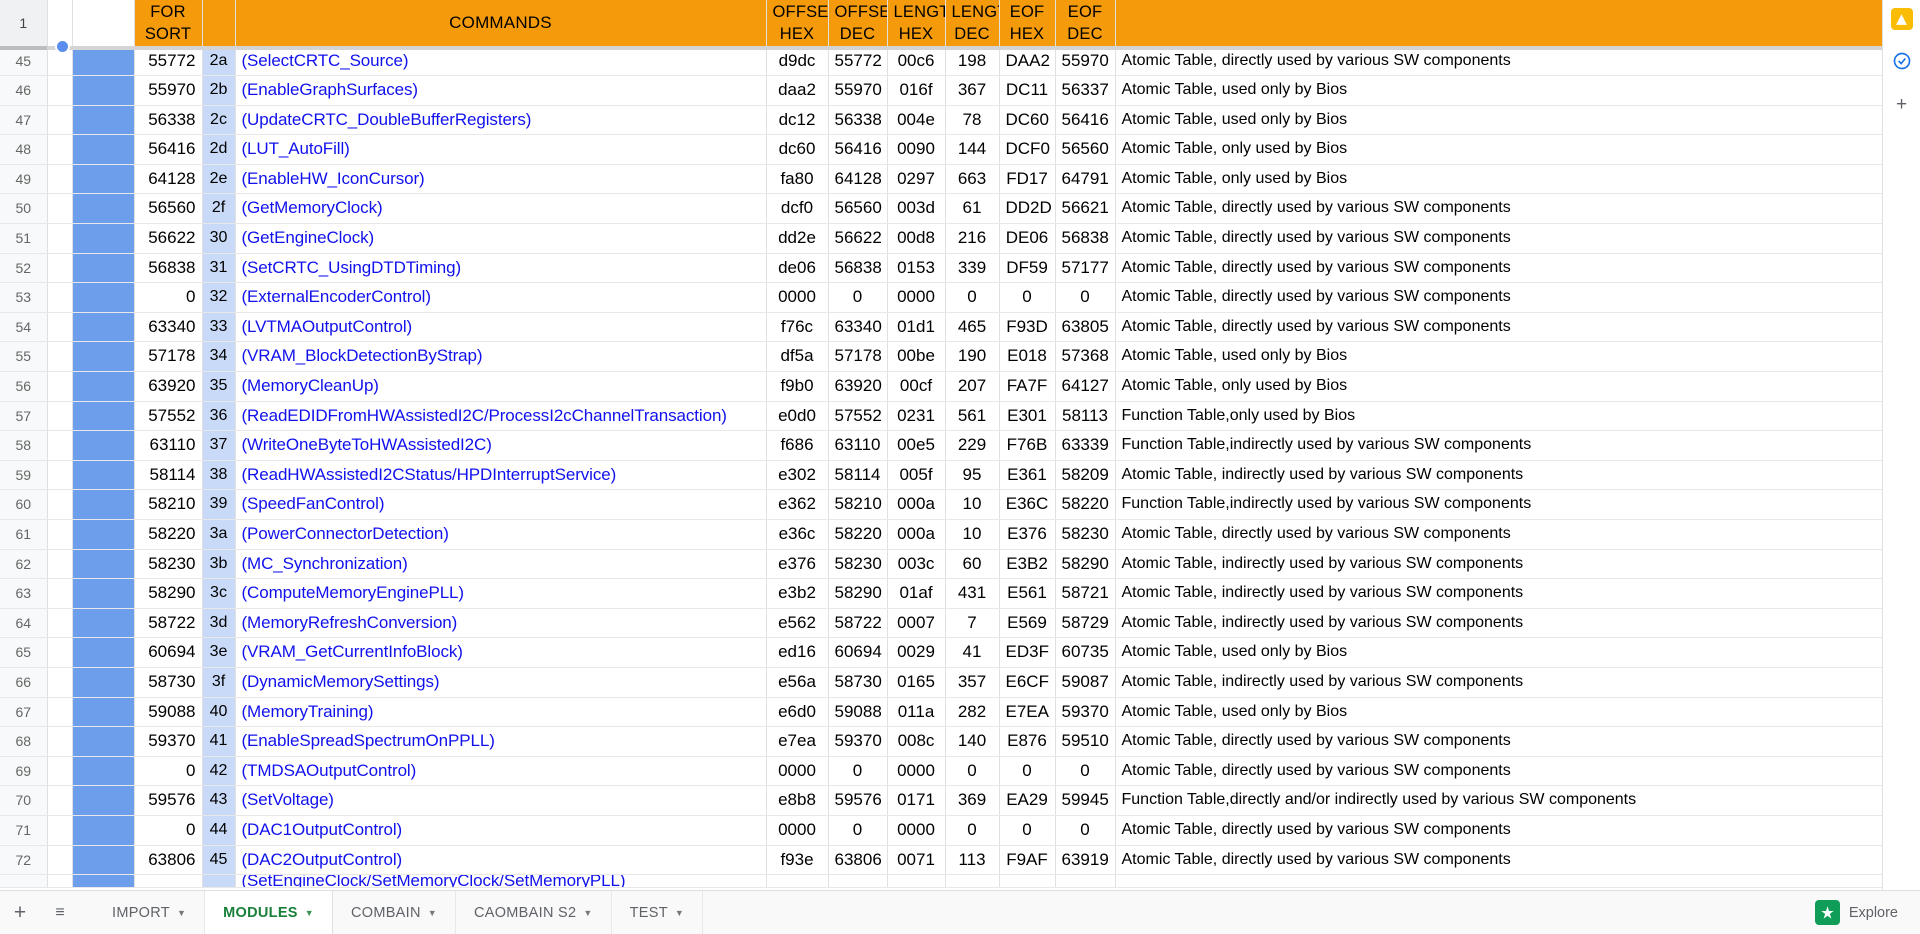  What do you see at coordinates (858, 741) in the screenshot?
I see `cell-offset-dec: 59370` at bounding box center [858, 741].